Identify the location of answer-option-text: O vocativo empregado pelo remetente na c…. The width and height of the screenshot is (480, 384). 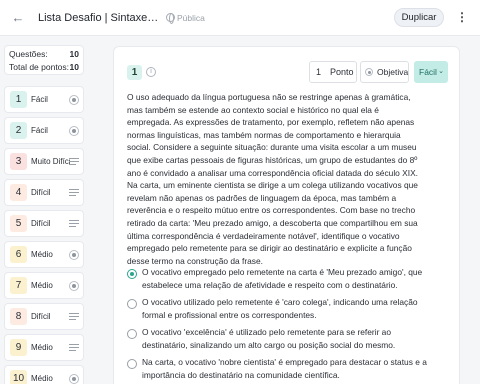
(282, 278).